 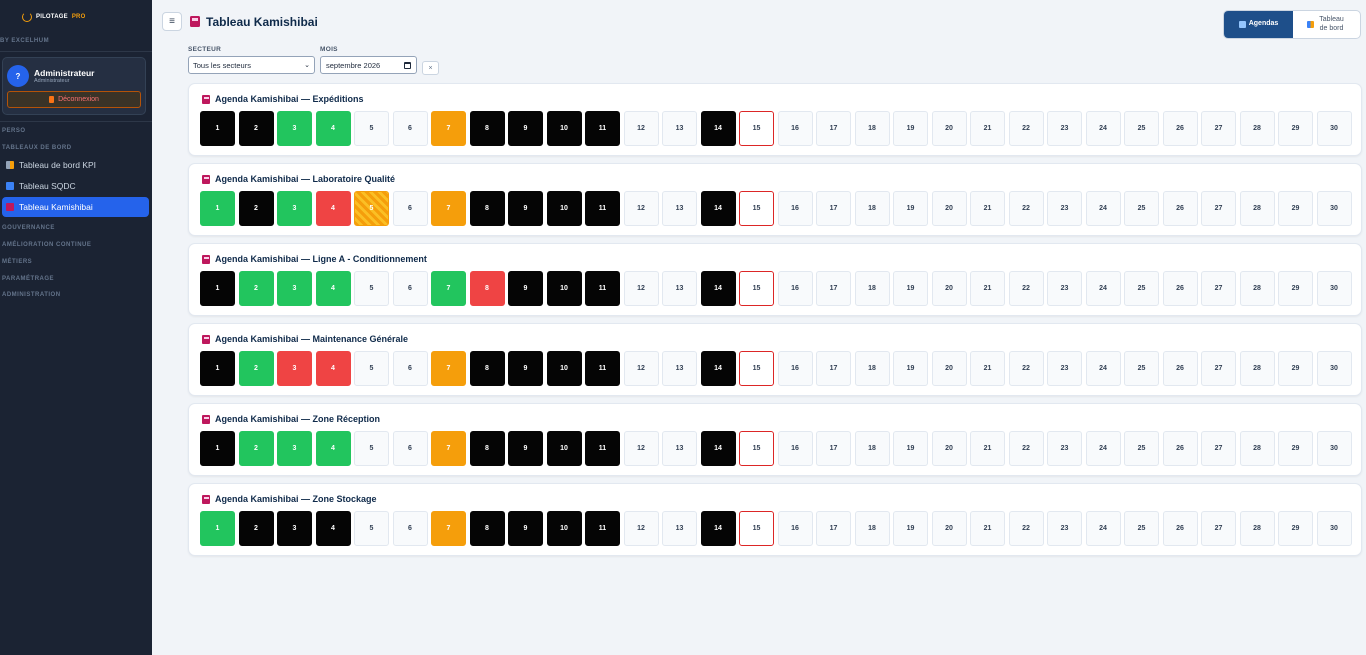 What do you see at coordinates (17, 262) in the screenshot?
I see `nav-section-metiers: MÉTIERS` at bounding box center [17, 262].